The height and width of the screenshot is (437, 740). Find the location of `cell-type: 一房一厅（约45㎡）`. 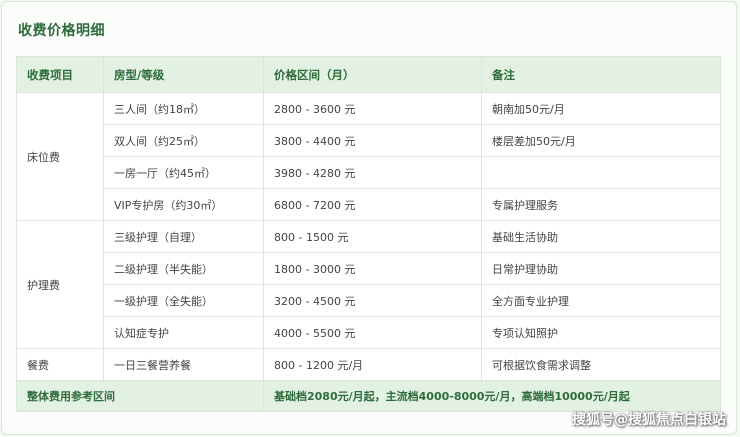

cell-type: 一房一厅（约45㎡） is located at coordinates (183, 172).